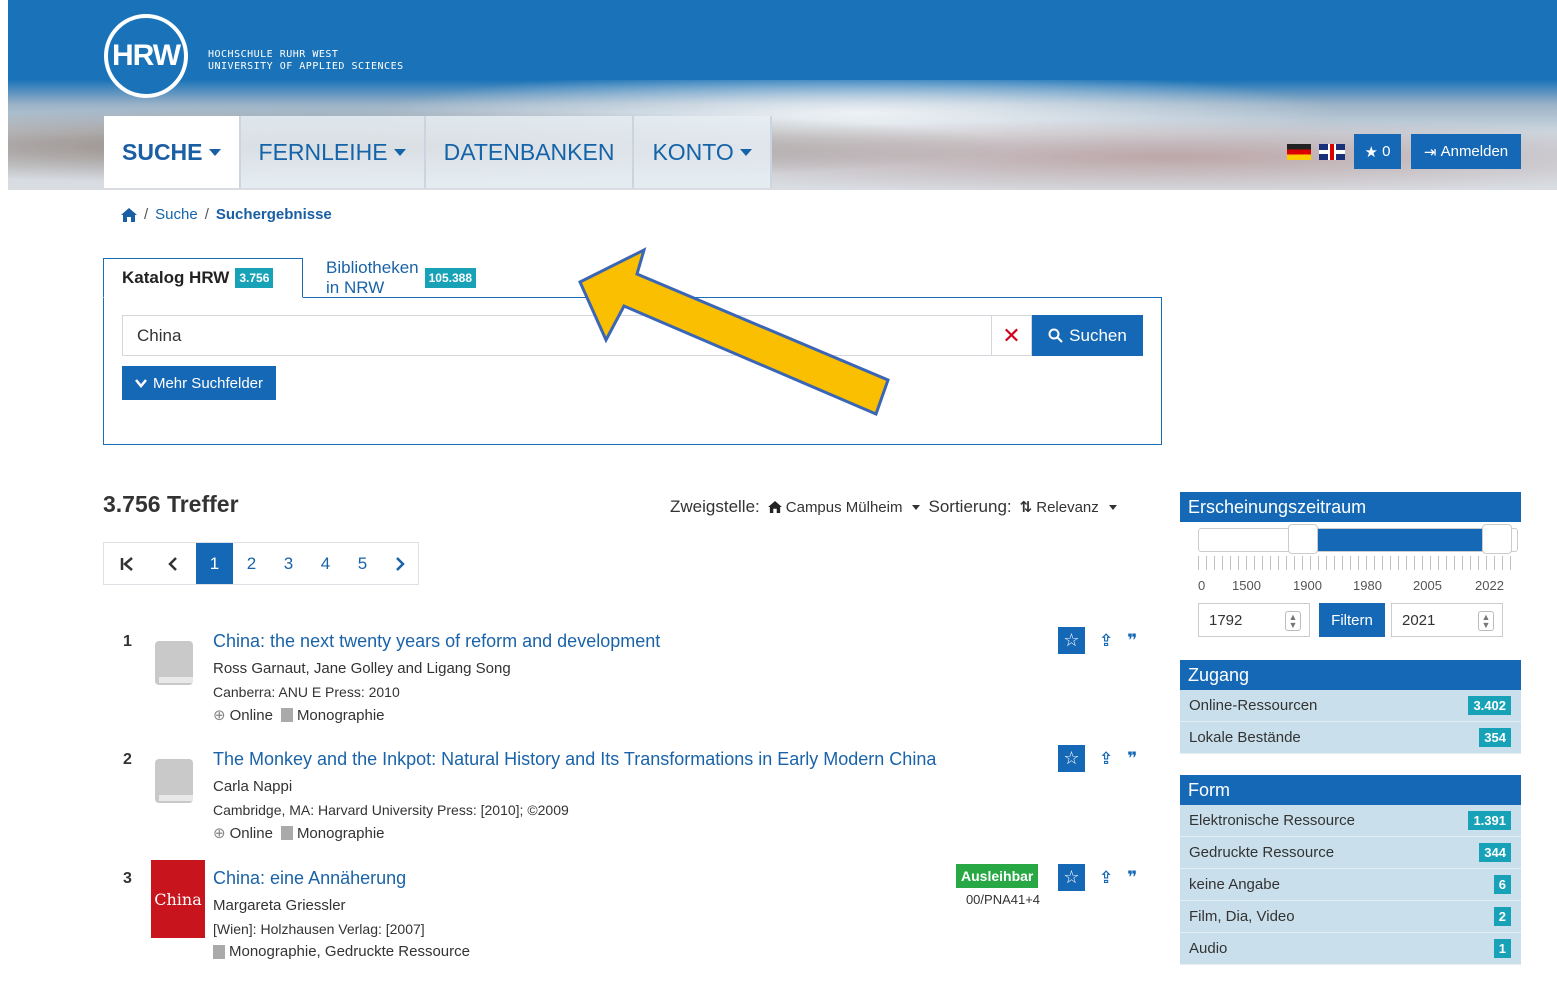  I want to click on page-5: 5, so click(362, 563).